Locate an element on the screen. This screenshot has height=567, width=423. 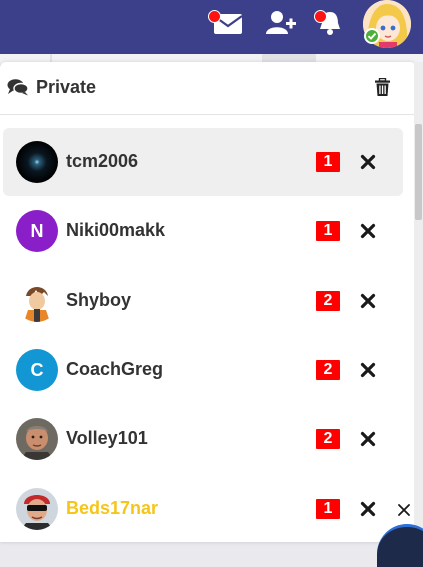
conversation-name: Volley101 is located at coordinates (107, 438).